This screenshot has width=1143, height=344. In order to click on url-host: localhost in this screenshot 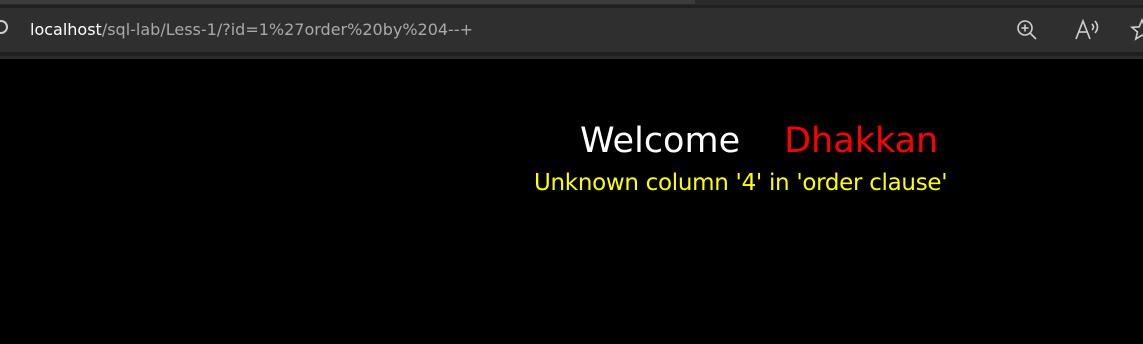, I will do `click(66, 29)`.